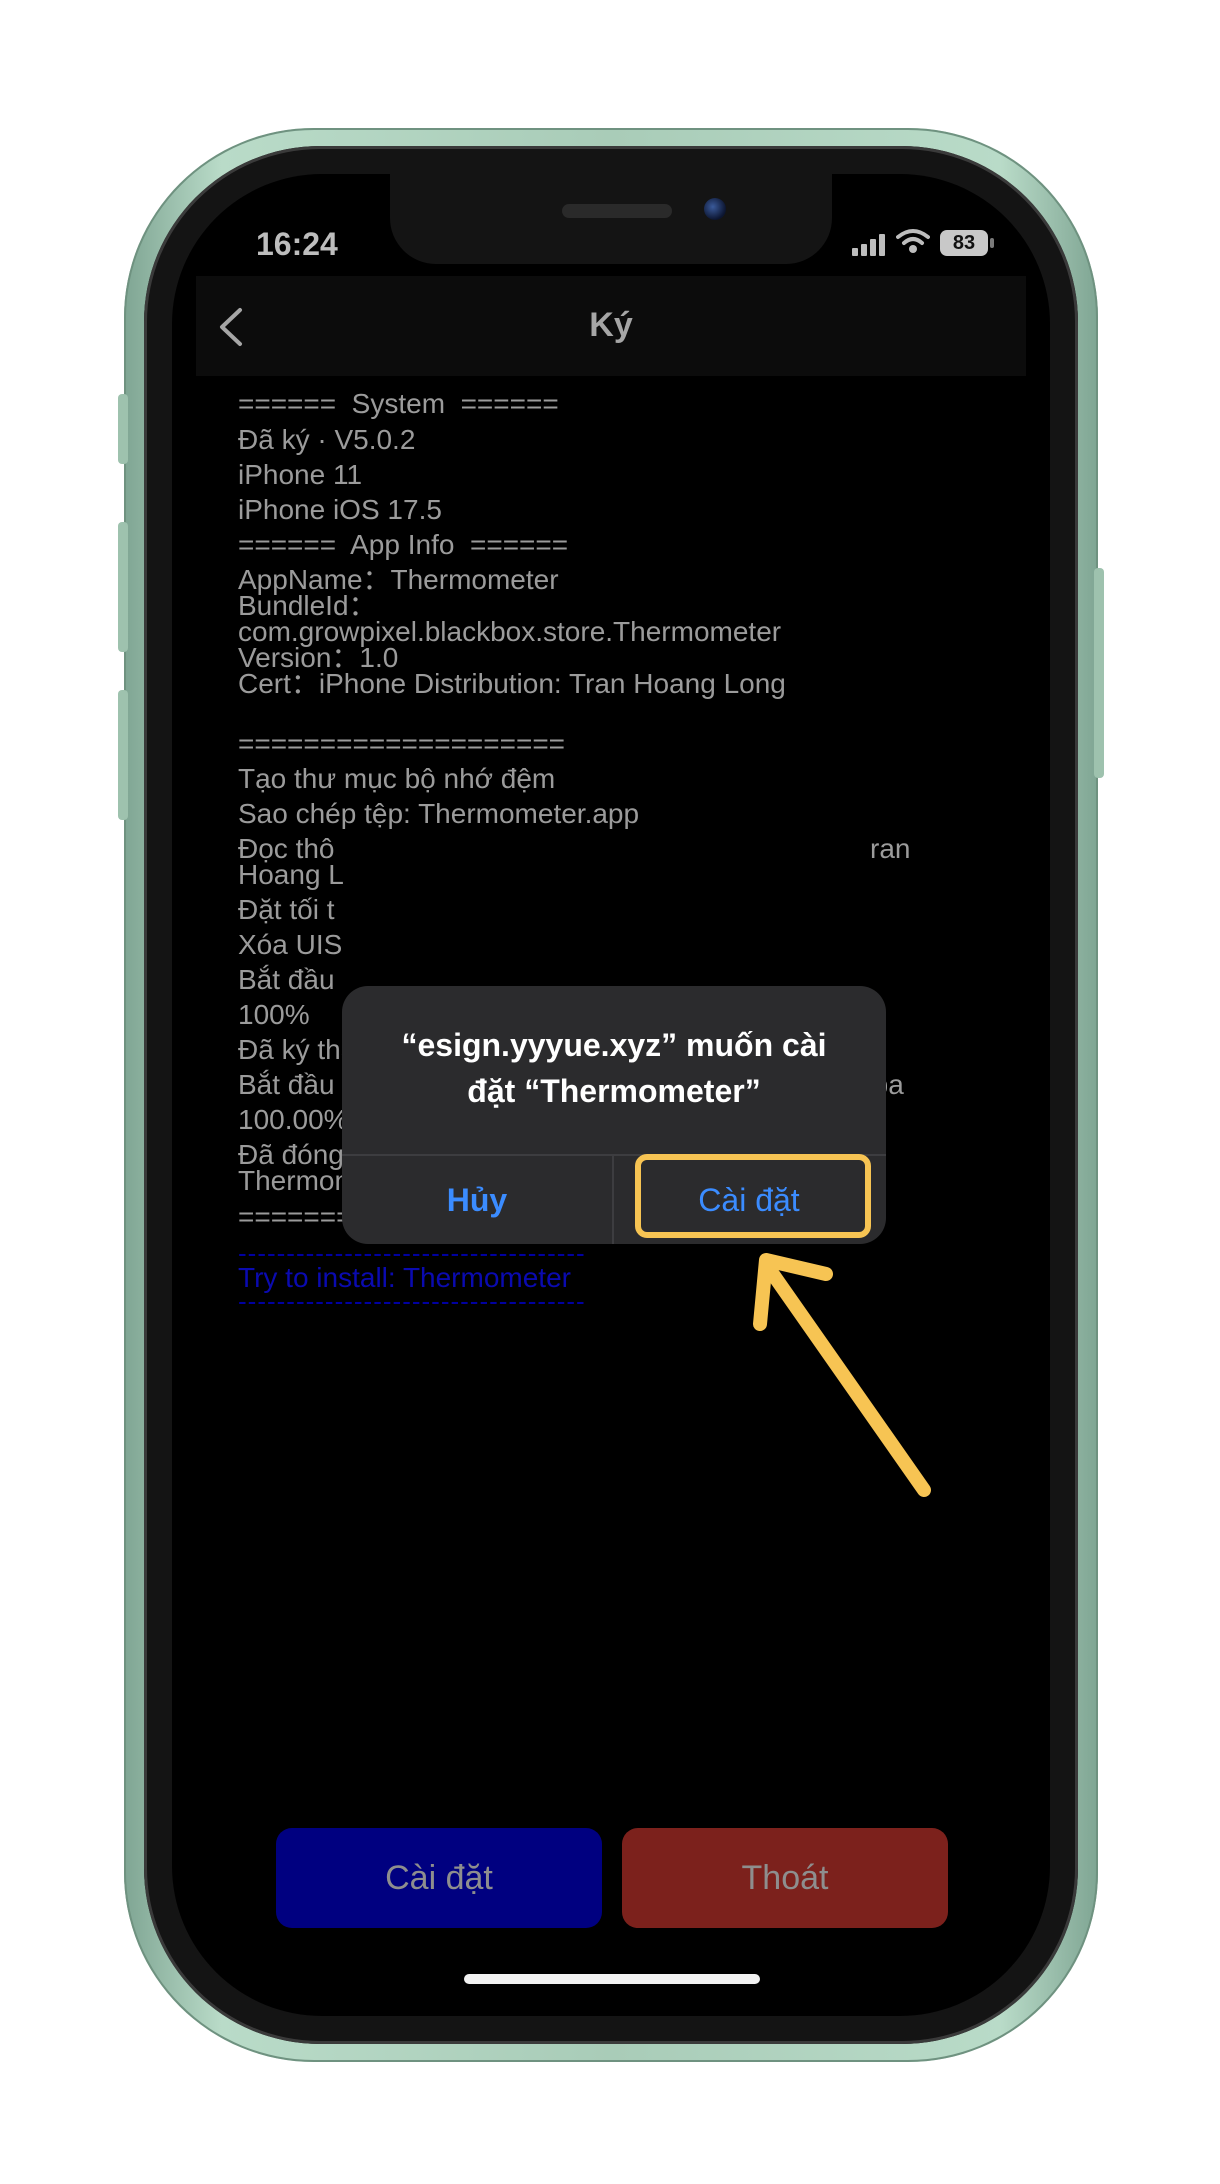 The height and width of the screenshot is (2184, 1220). I want to click on log-line: Sao chép tệp: Thermometer.app, so click(439, 813).